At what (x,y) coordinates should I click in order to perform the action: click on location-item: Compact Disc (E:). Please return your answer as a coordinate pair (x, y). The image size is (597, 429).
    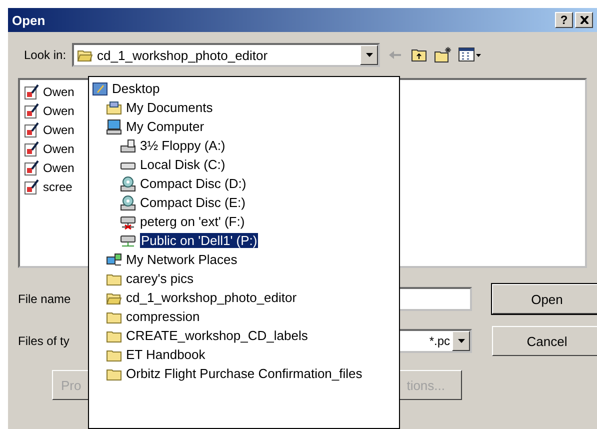
    Looking at the image, I should click on (193, 202).